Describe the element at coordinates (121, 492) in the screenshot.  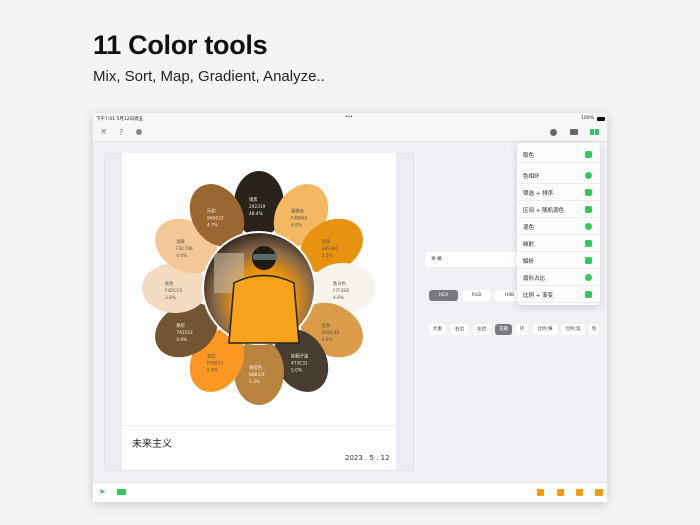
I see `palette-icon` at that location.